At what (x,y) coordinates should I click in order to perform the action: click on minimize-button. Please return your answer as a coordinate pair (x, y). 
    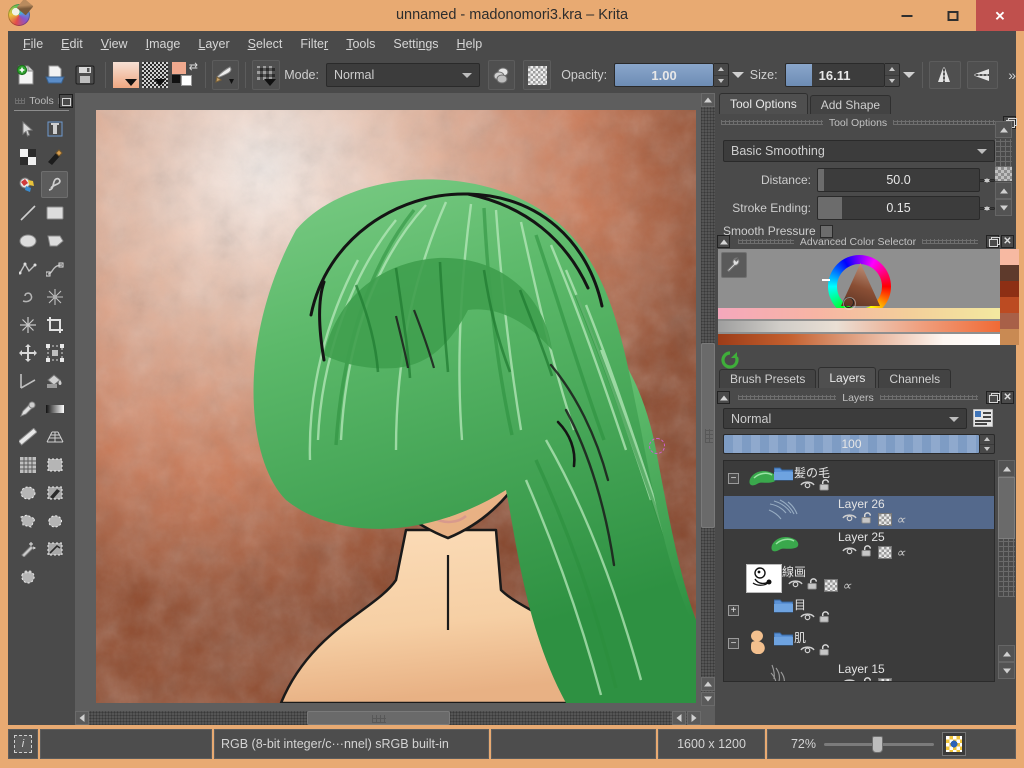
    Looking at the image, I should click on (907, 15).